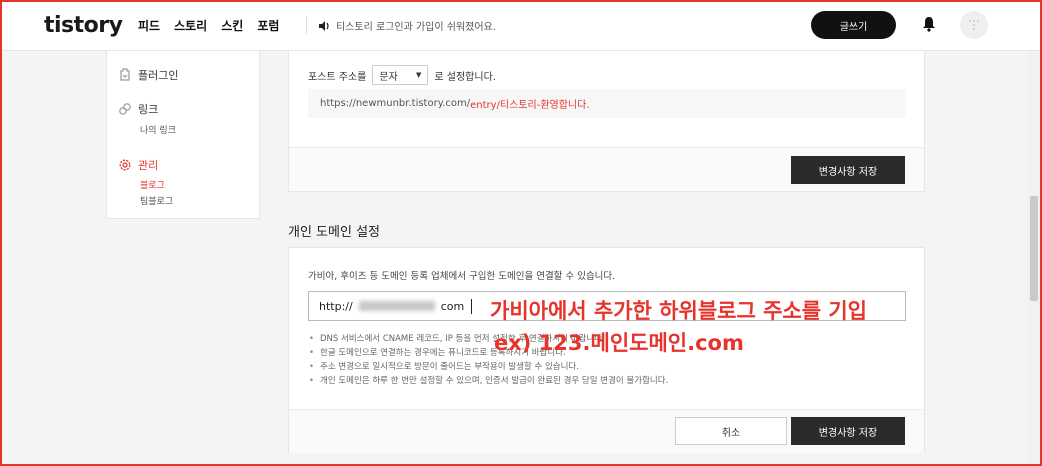 The width and height of the screenshot is (1042, 466). What do you see at coordinates (152, 184) in the screenshot?
I see `sidebar-subitem-blog: 블로그` at bounding box center [152, 184].